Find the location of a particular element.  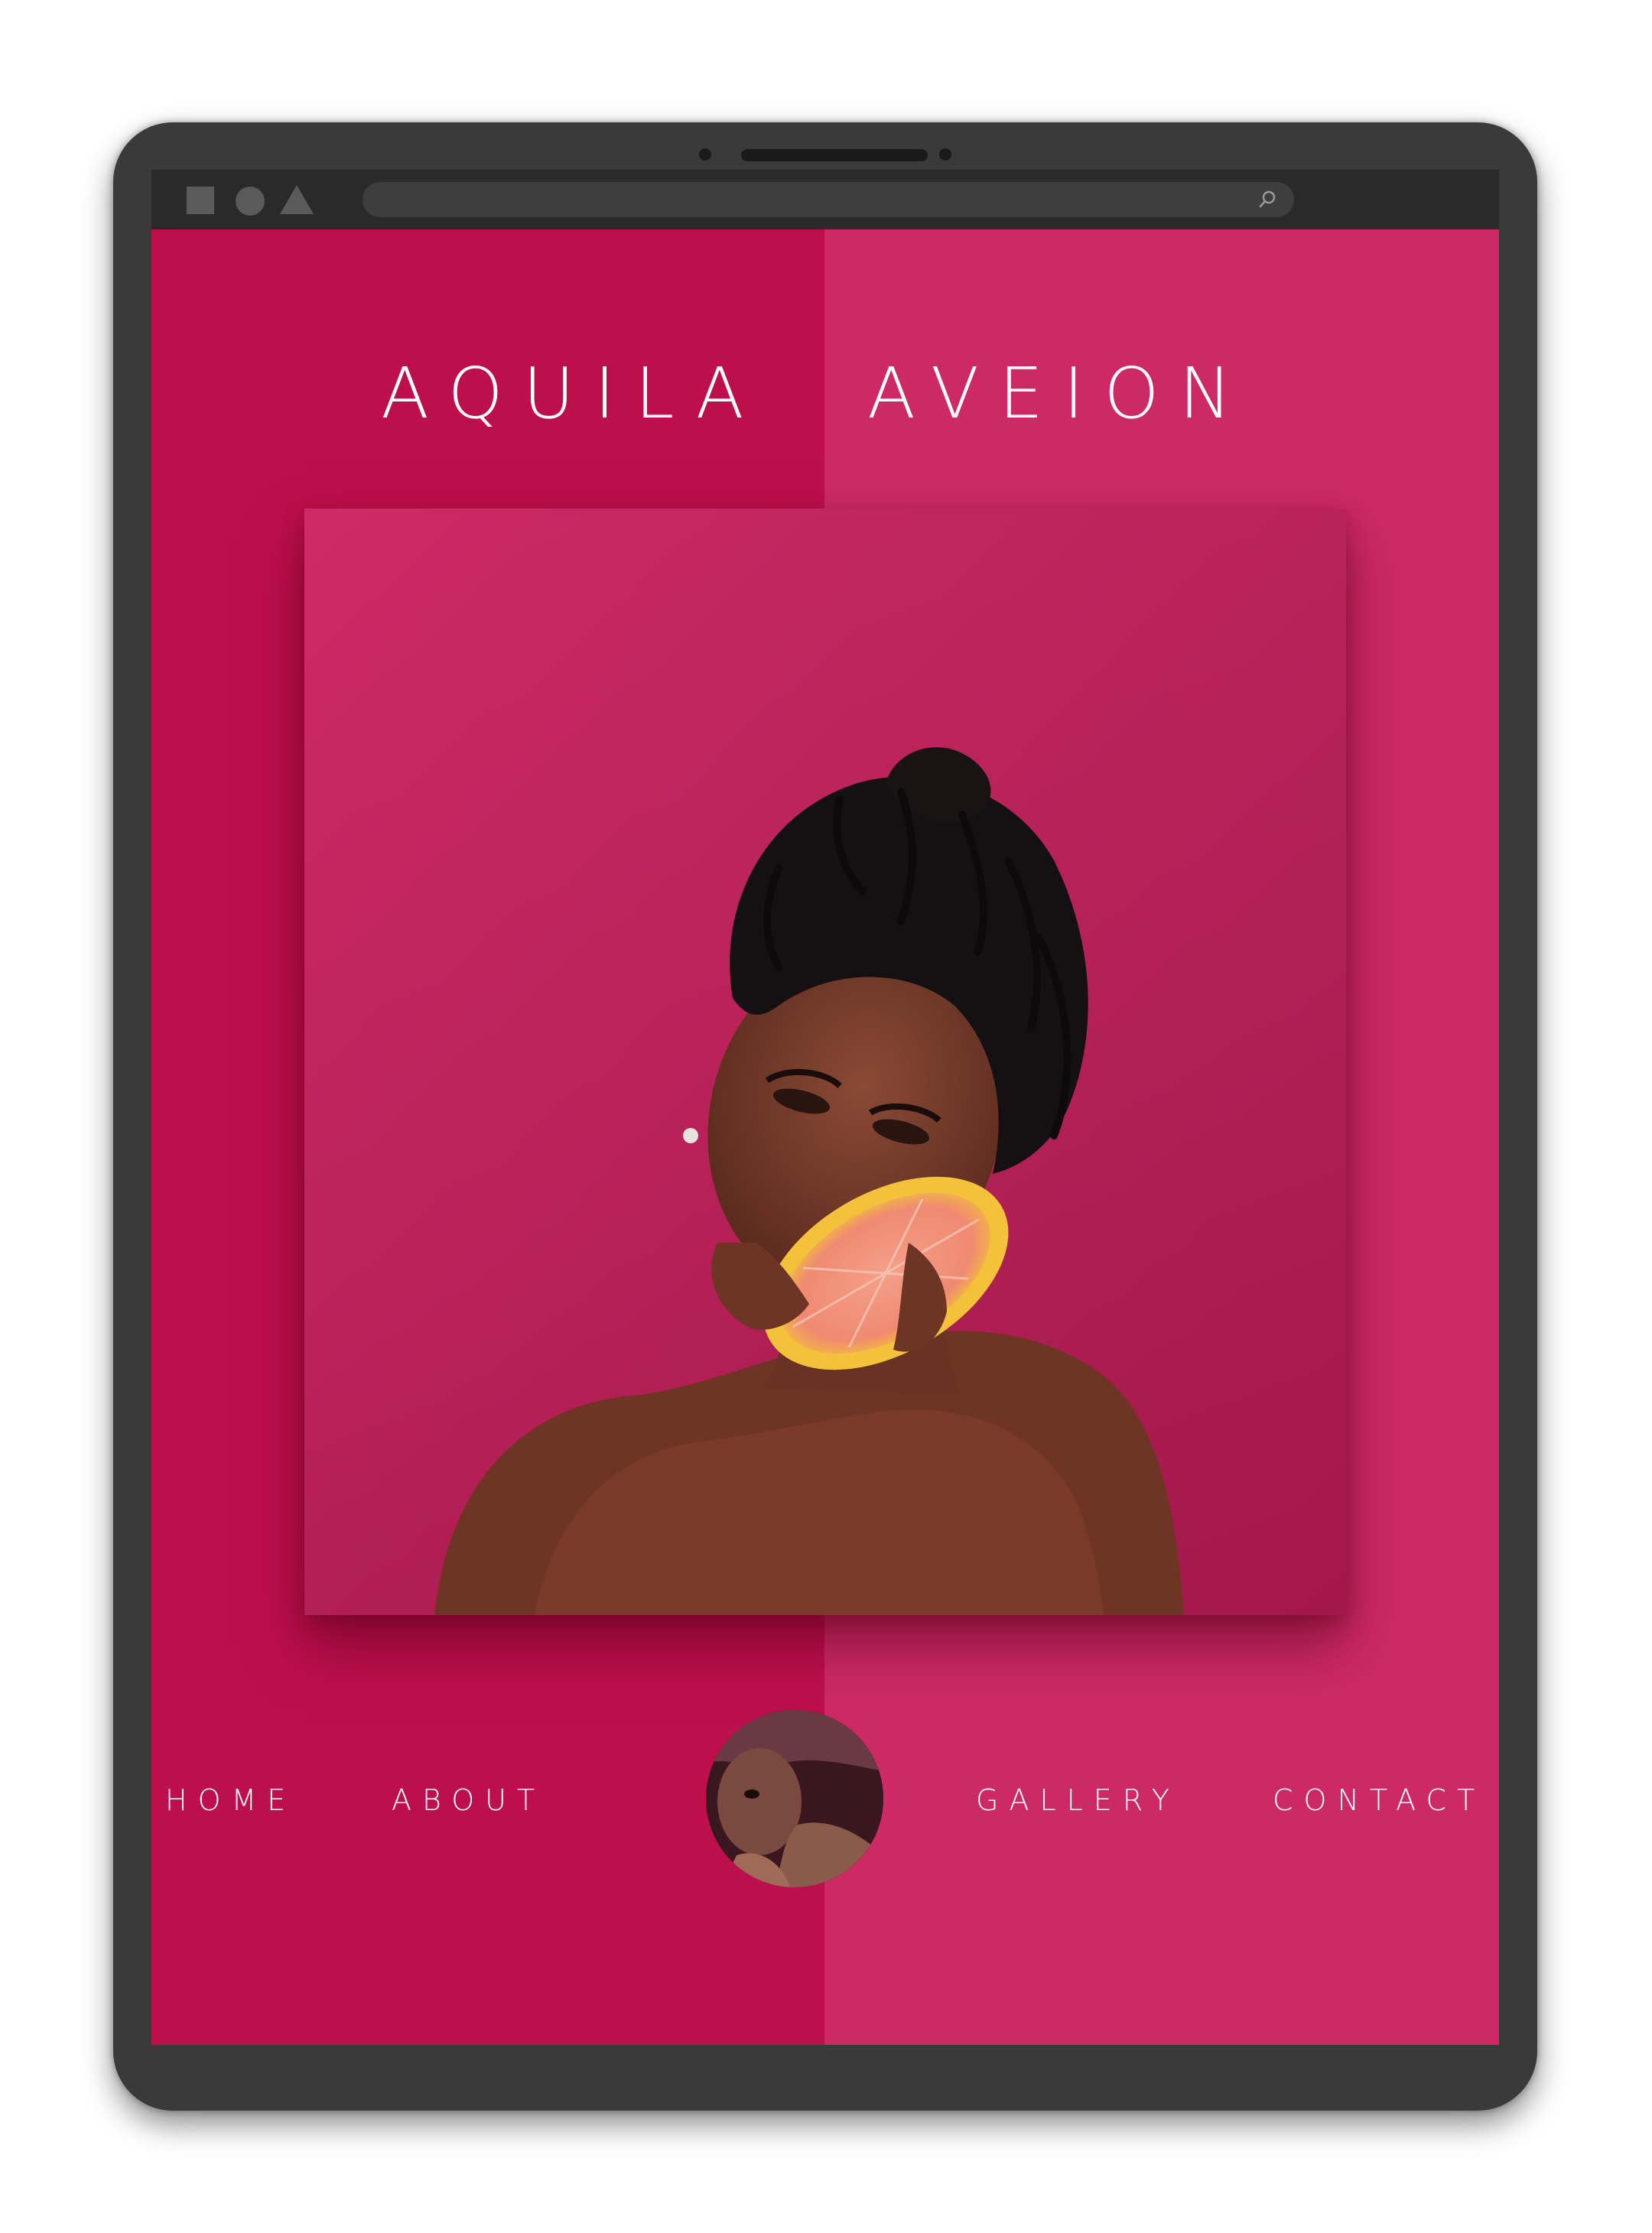

site-title: AQUILA AVEION is located at coordinates (825, 394).